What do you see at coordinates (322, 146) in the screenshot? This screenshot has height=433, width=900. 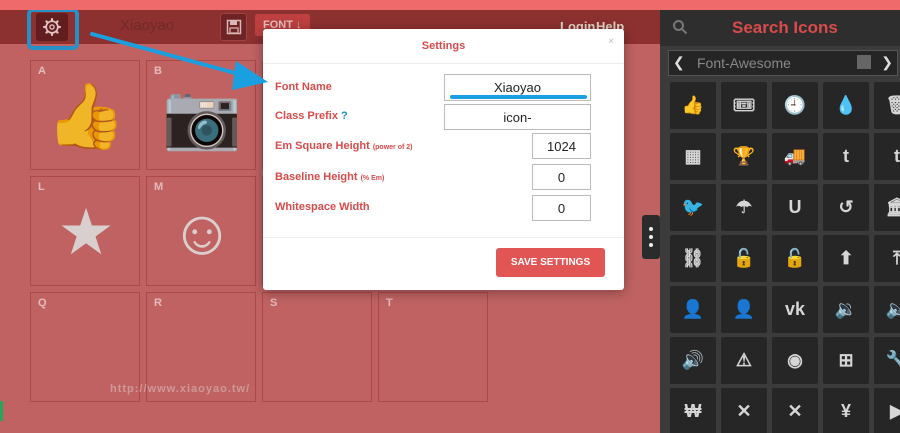 I see `em-height-label: Em Square Height` at bounding box center [322, 146].